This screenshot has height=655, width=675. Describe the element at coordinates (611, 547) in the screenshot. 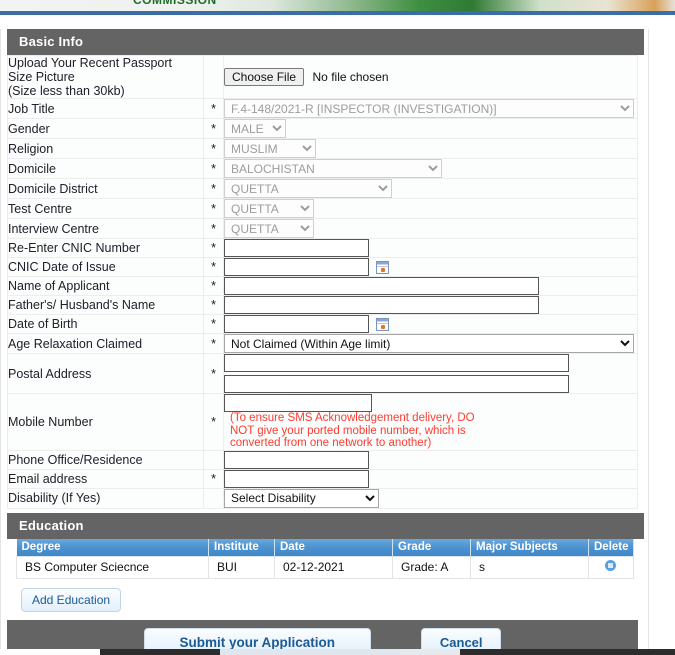

I see `column-delete: Delete` at that location.